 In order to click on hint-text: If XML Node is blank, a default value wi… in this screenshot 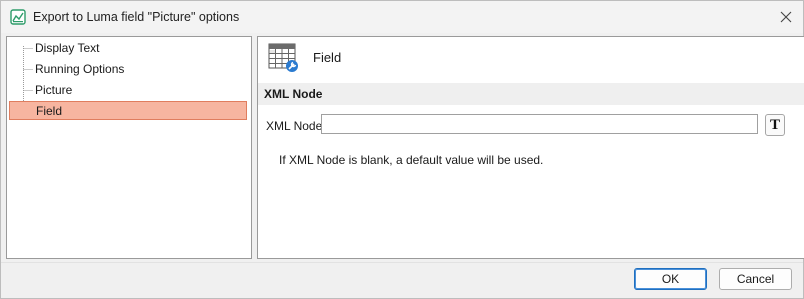, I will do `click(411, 160)`.